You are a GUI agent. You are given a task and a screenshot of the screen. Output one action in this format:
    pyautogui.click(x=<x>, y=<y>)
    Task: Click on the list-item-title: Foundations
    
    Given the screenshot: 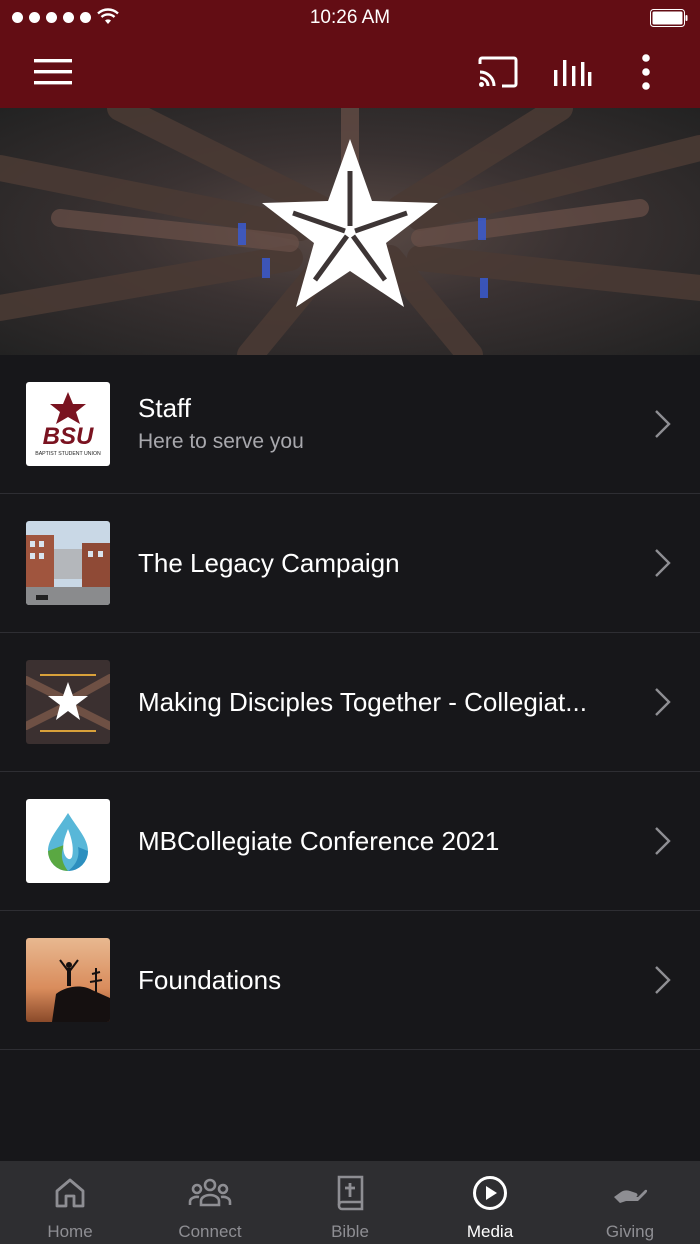 What is the action you would take?
    pyautogui.click(x=210, y=980)
    